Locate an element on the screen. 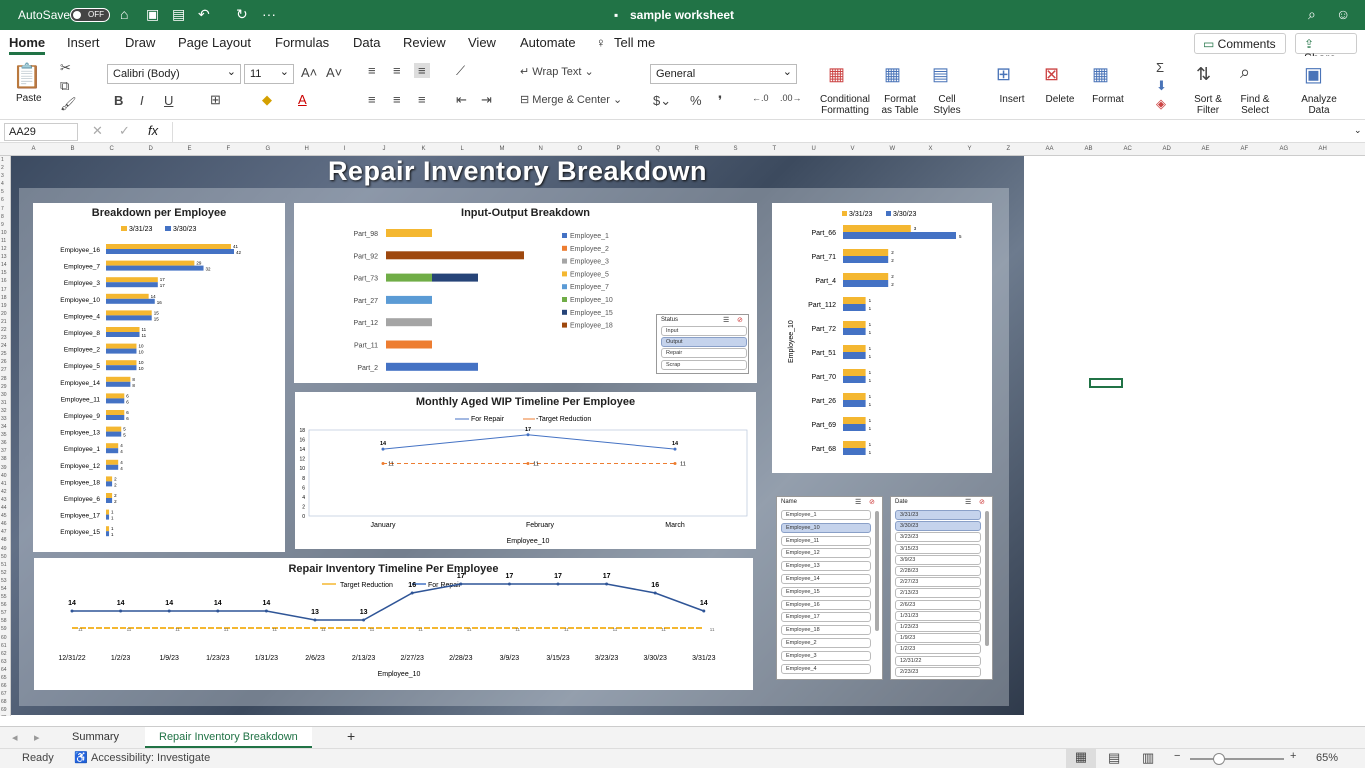 The height and width of the screenshot is (768, 1365). currency-icon: $⌄ is located at coordinates (662, 101).